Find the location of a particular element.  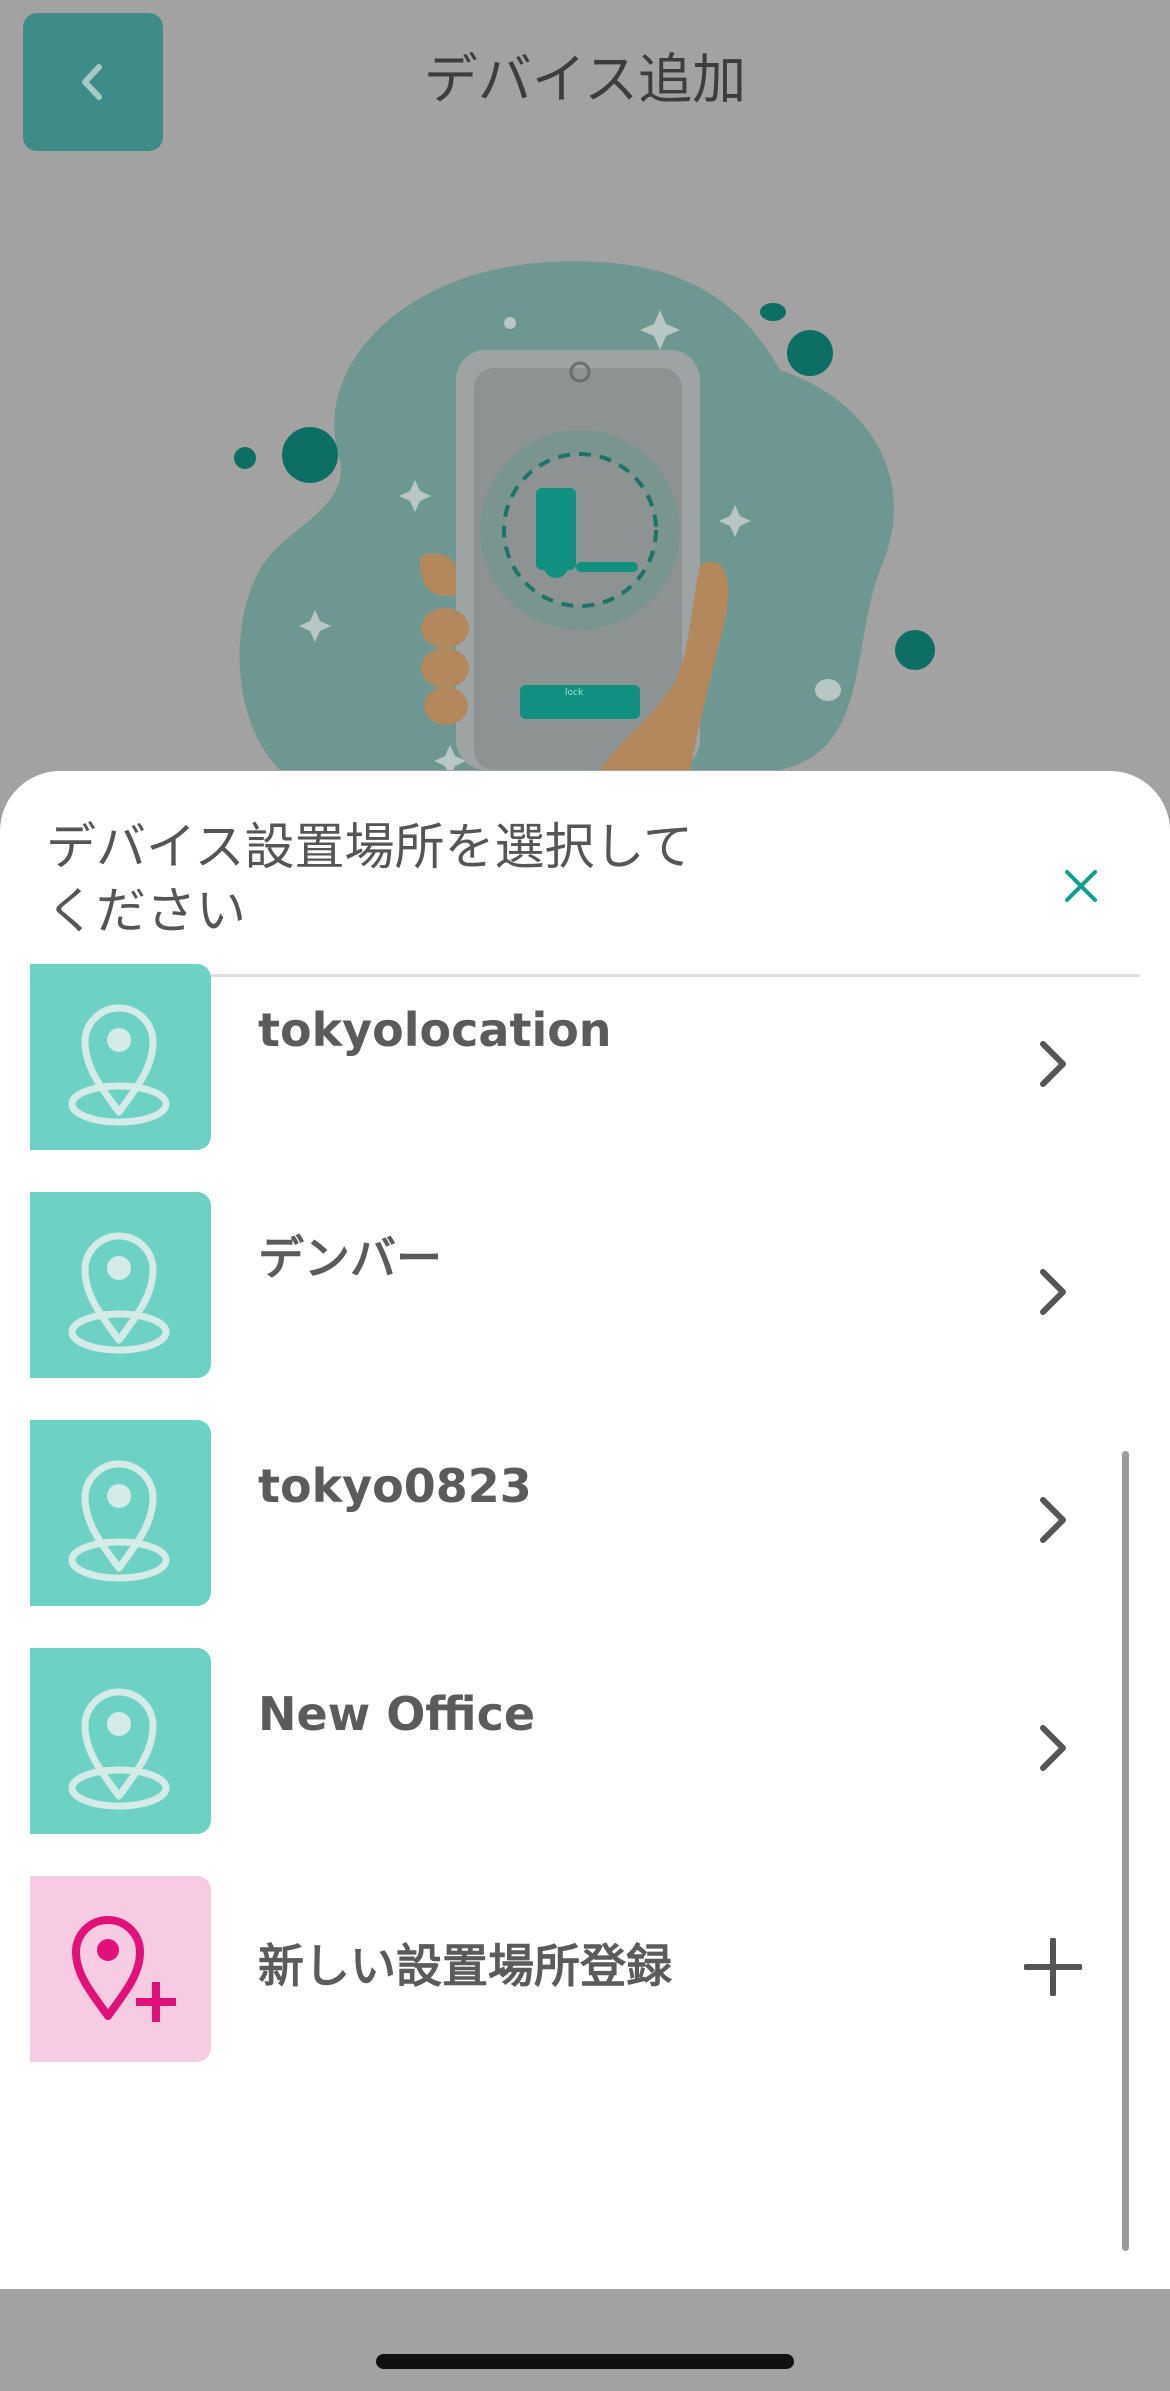

location-name: New Office is located at coordinates (397, 1714).